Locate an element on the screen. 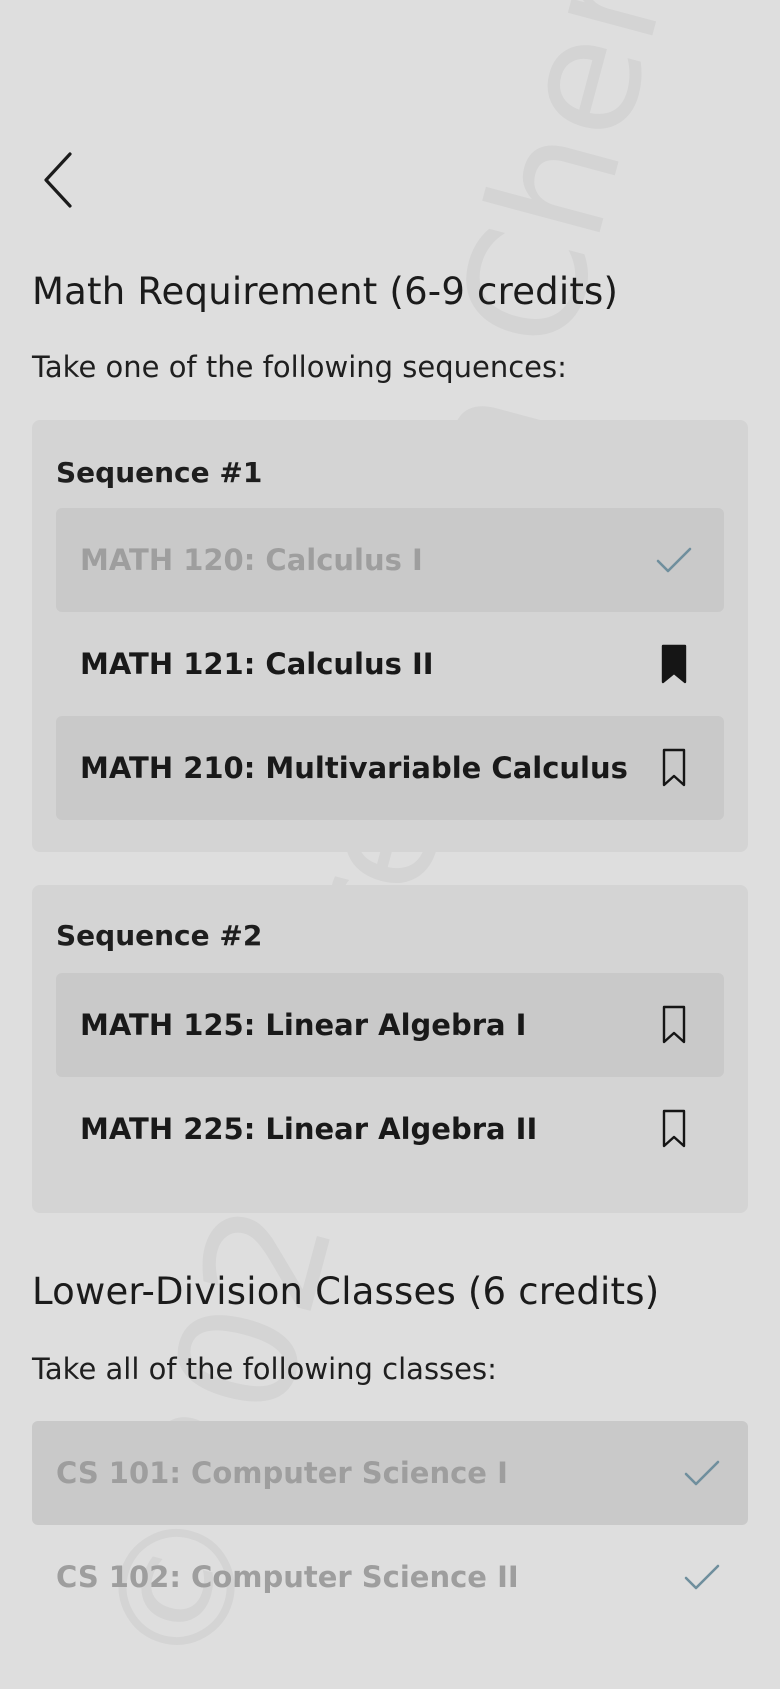 The image size is (780, 1689). course-cs-101: CS 101: Computer Science I is located at coordinates (390, 1473).